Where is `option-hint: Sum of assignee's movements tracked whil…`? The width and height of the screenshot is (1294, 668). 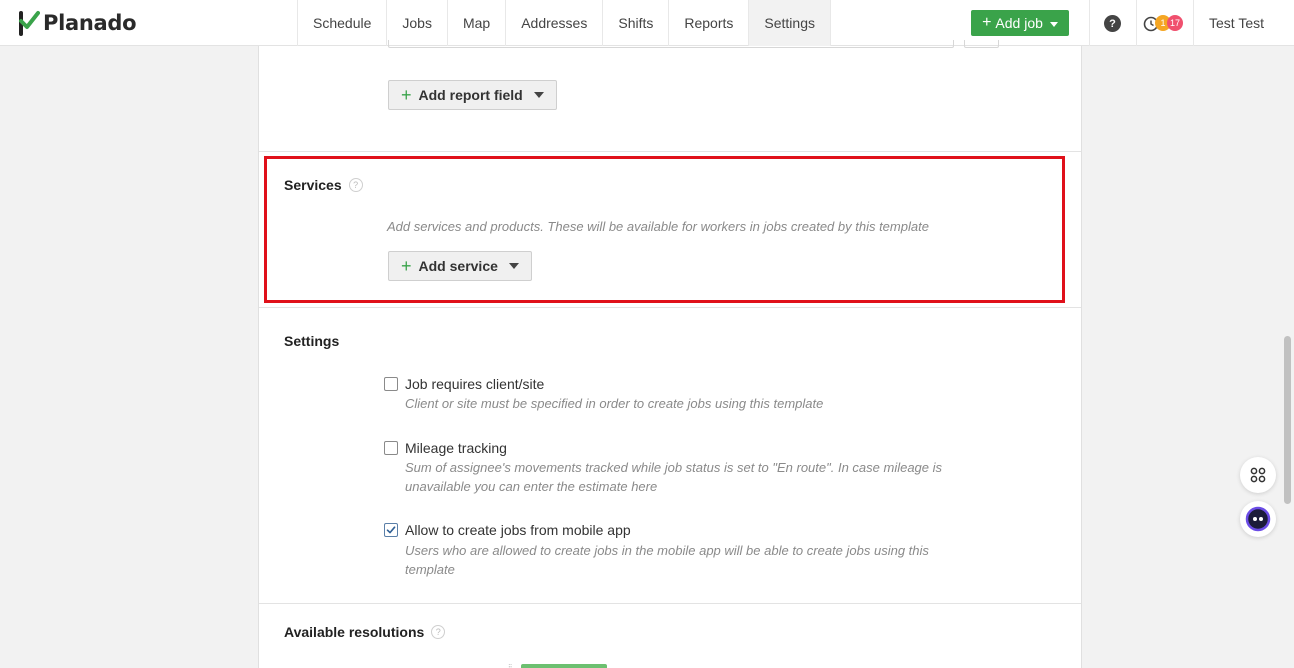 option-hint: Sum of assignee's movements tracked whil… is located at coordinates (674, 477).